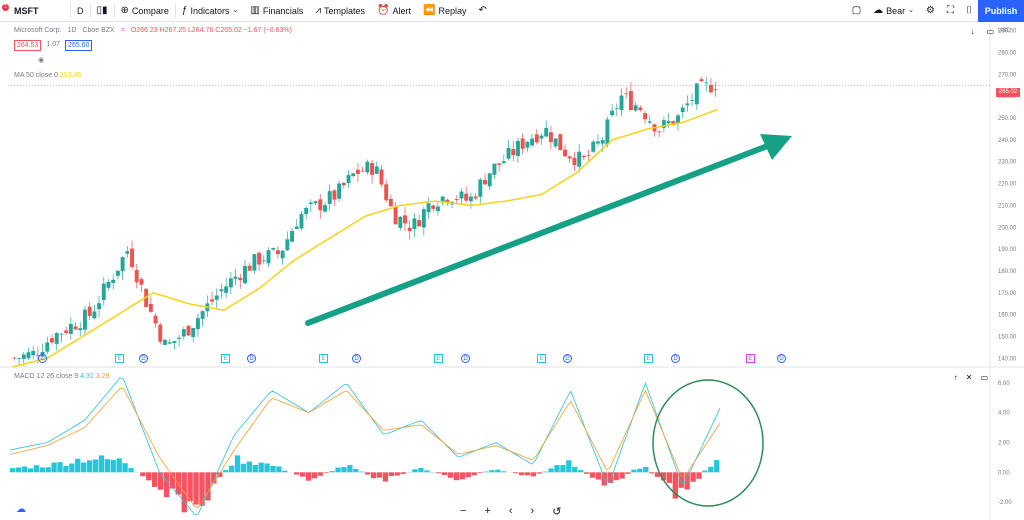 This screenshot has height=520, width=1024. Describe the element at coordinates (1004, 31) in the screenshot. I see `currency-label: USD` at that location.